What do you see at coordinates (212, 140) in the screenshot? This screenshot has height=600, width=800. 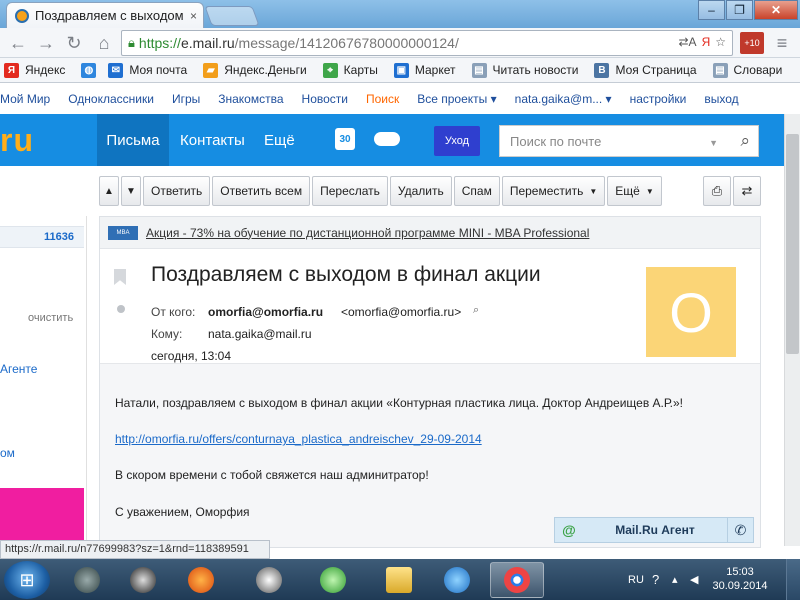 I see `tab-contacts: Контакты` at bounding box center [212, 140].